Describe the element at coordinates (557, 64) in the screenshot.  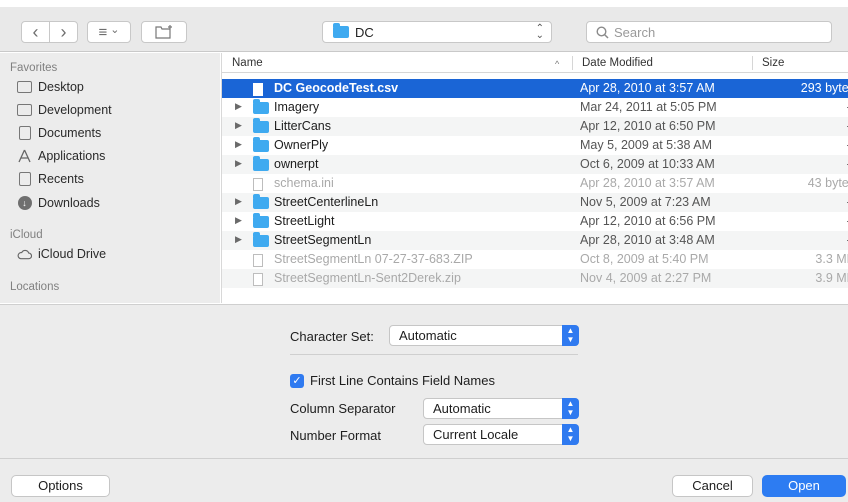
I see `sort-ascending-icon: ^` at that location.